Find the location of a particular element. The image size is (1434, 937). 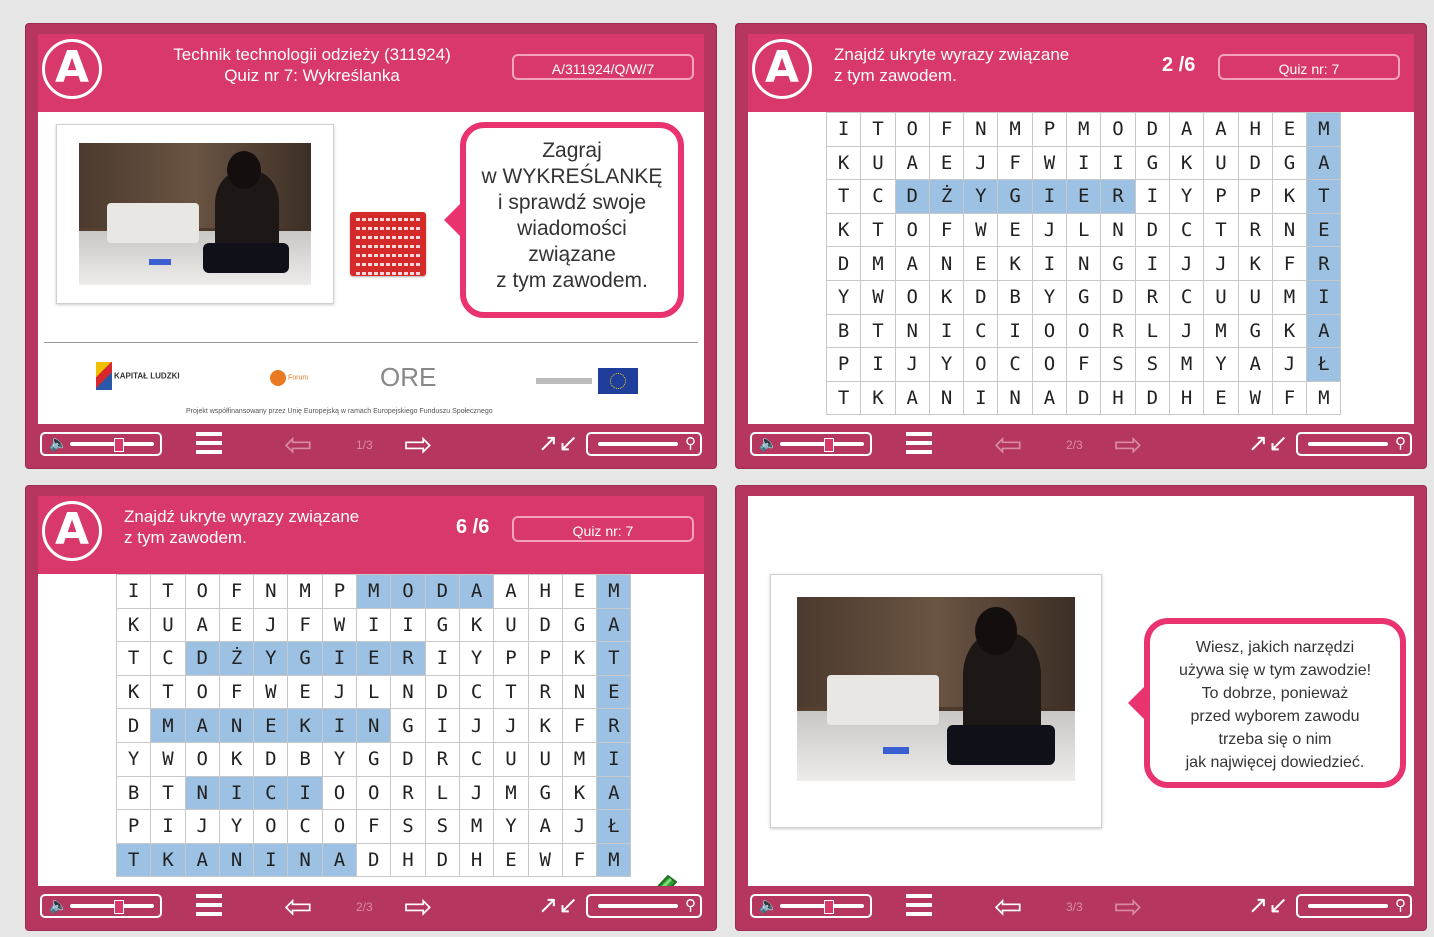

grid-cell: Ż is located at coordinates (236, 658).